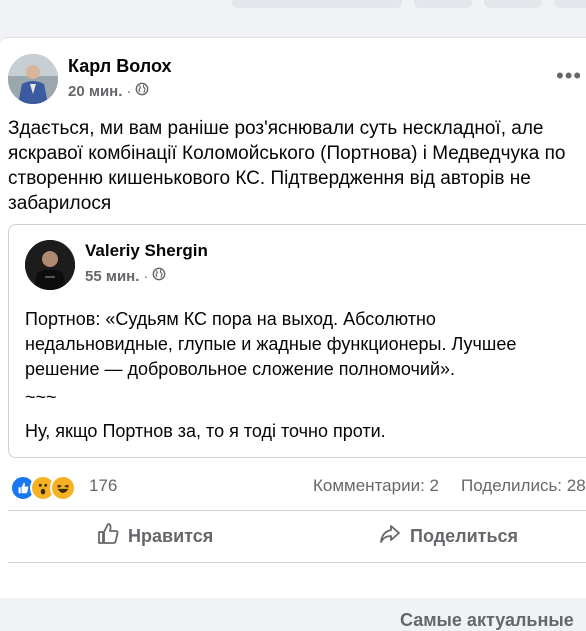 The height and width of the screenshot is (631, 586). What do you see at coordinates (112, 276) in the screenshot?
I see `shared-time: 55 мин.` at bounding box center [112, 276].